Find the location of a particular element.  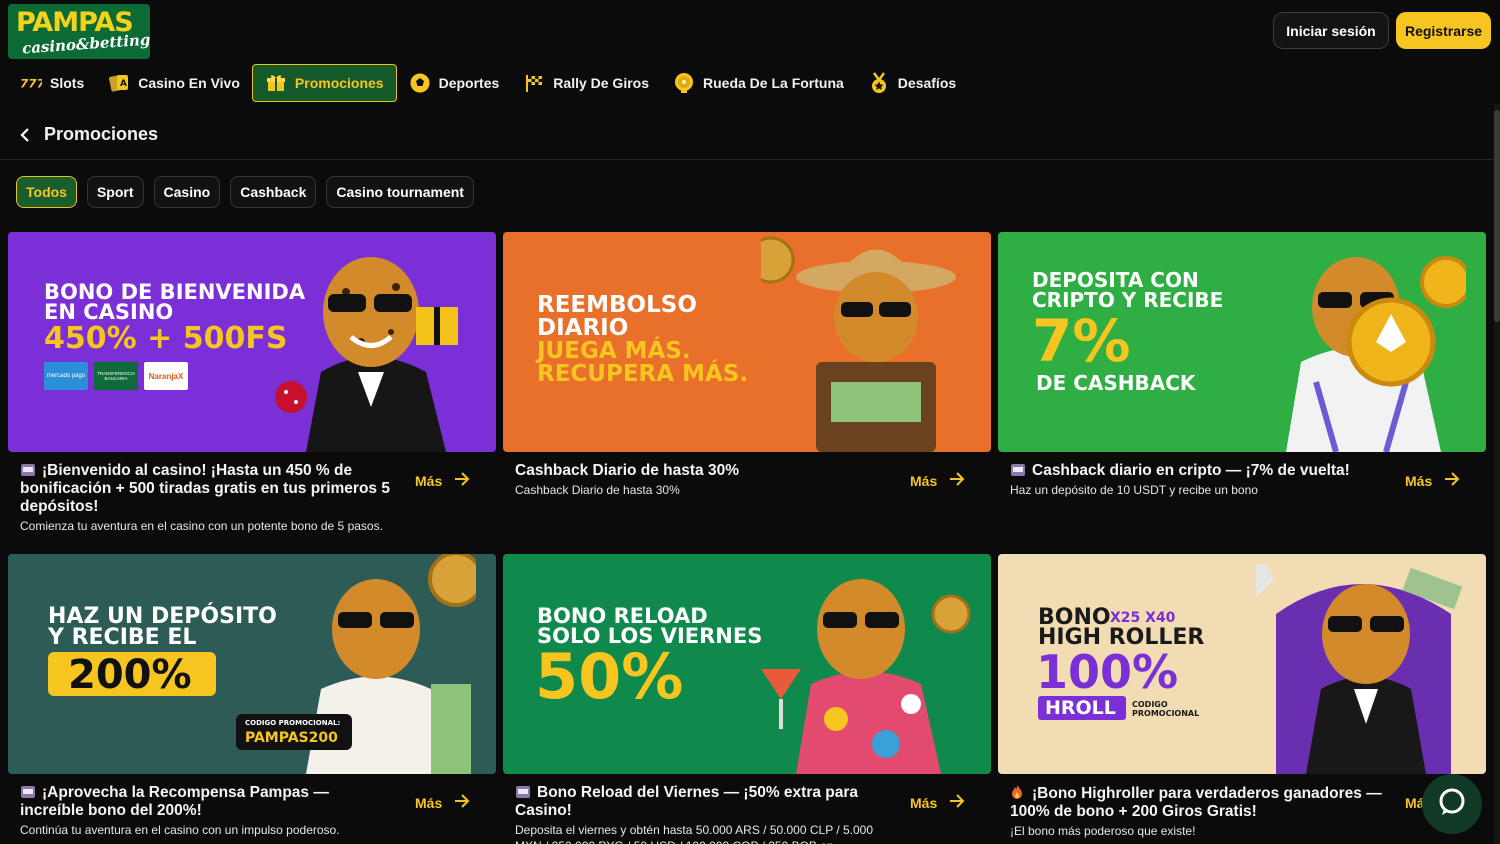

fire-icon is located at coordinates (1018, 791).